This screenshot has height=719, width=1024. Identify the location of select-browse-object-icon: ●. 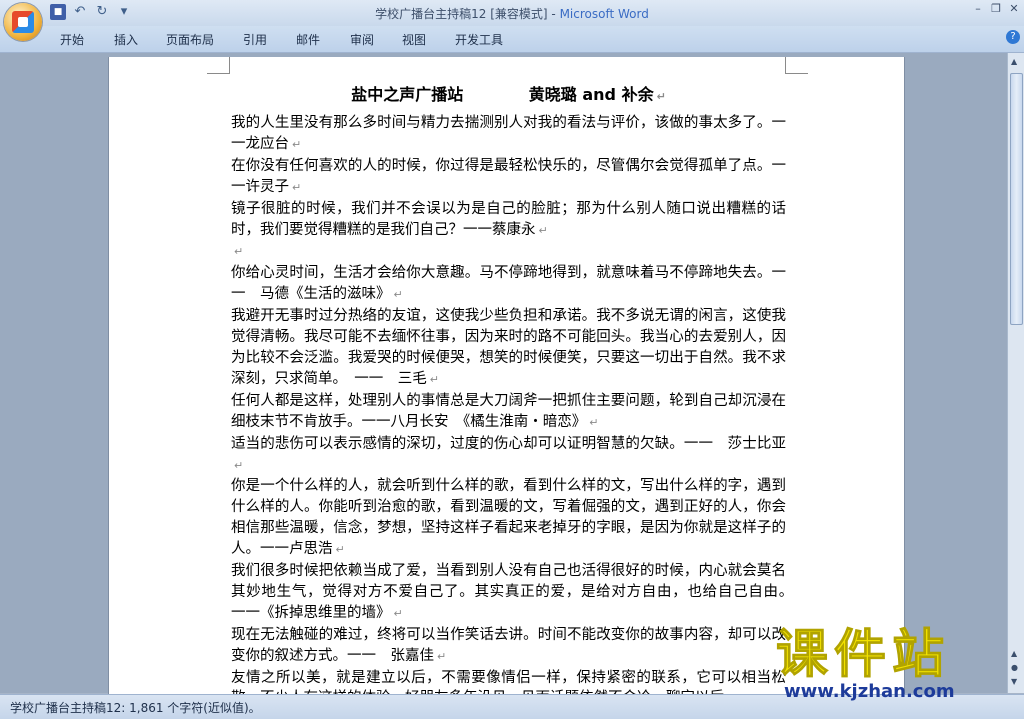
(1014, 667).